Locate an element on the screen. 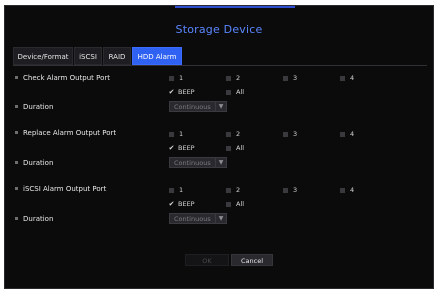  check-alarm-duration-row: Duration Continuous ▼ is located at coordinates (224, 107).